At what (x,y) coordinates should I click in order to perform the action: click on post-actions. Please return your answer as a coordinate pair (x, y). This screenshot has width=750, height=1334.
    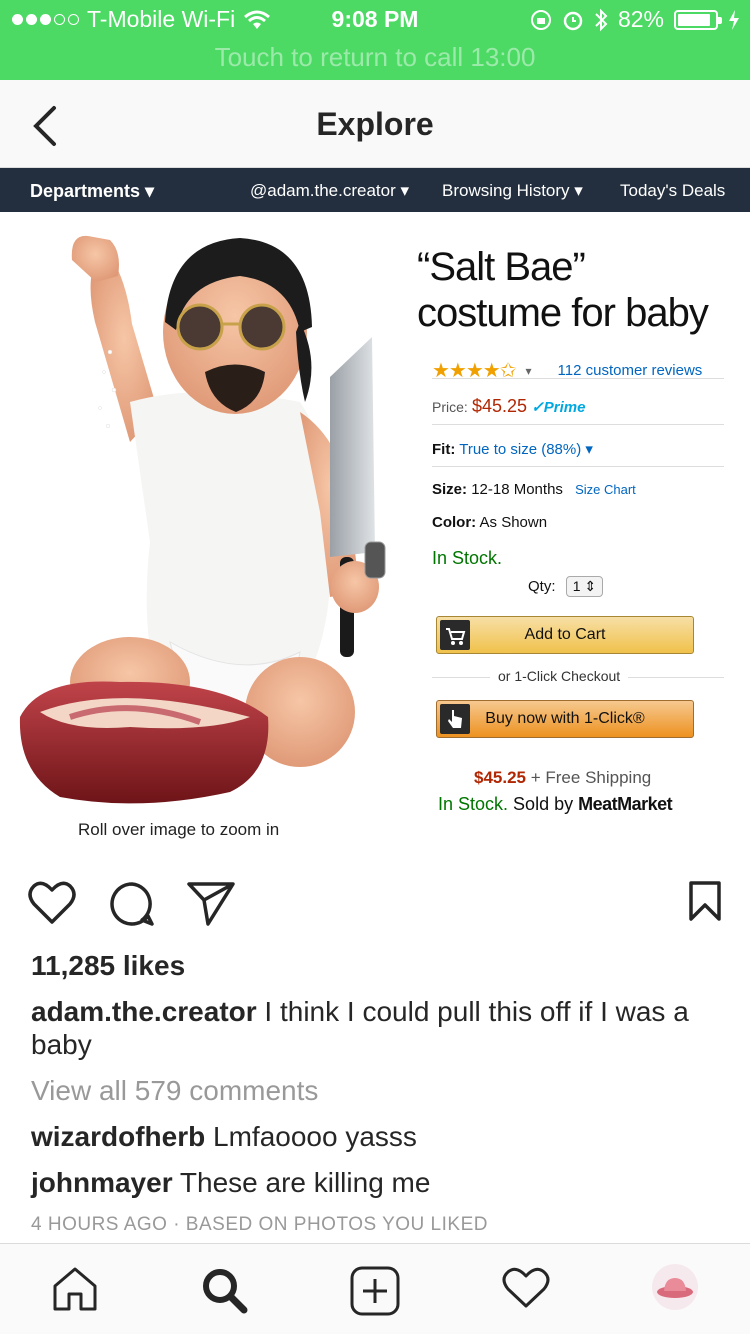
    Looking at the image, I should click on (375, 900).